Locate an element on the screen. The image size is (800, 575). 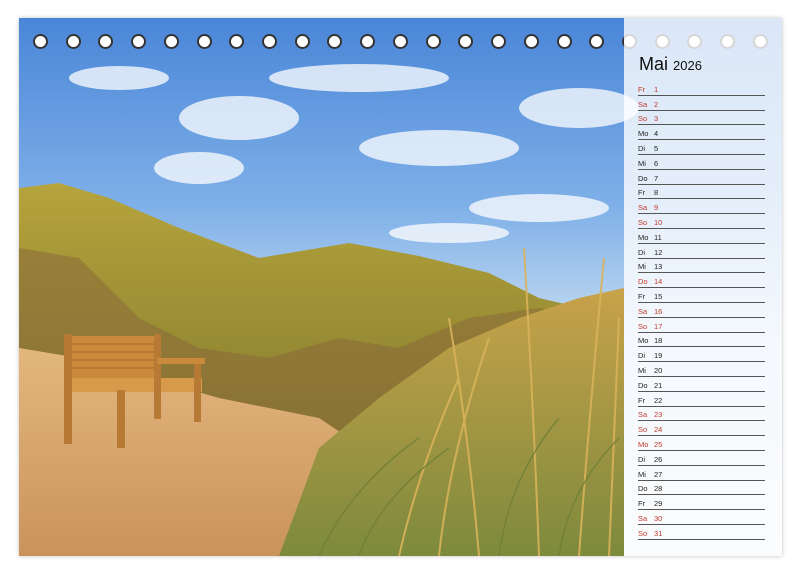
day-number: 15 is located at coordinates (658, 296).